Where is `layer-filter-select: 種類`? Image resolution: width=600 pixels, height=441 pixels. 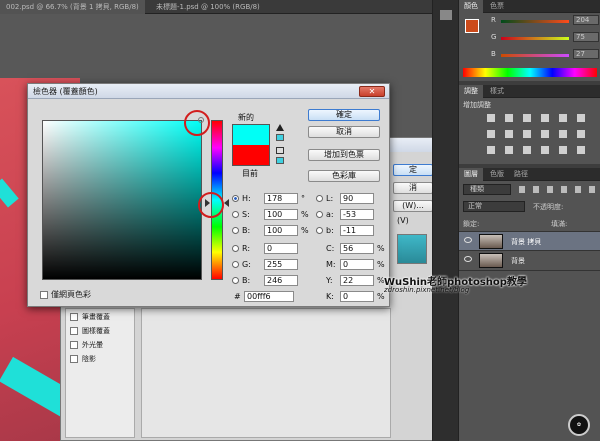
layer-filter-select: 種類 is located at coordinates (487, 189).